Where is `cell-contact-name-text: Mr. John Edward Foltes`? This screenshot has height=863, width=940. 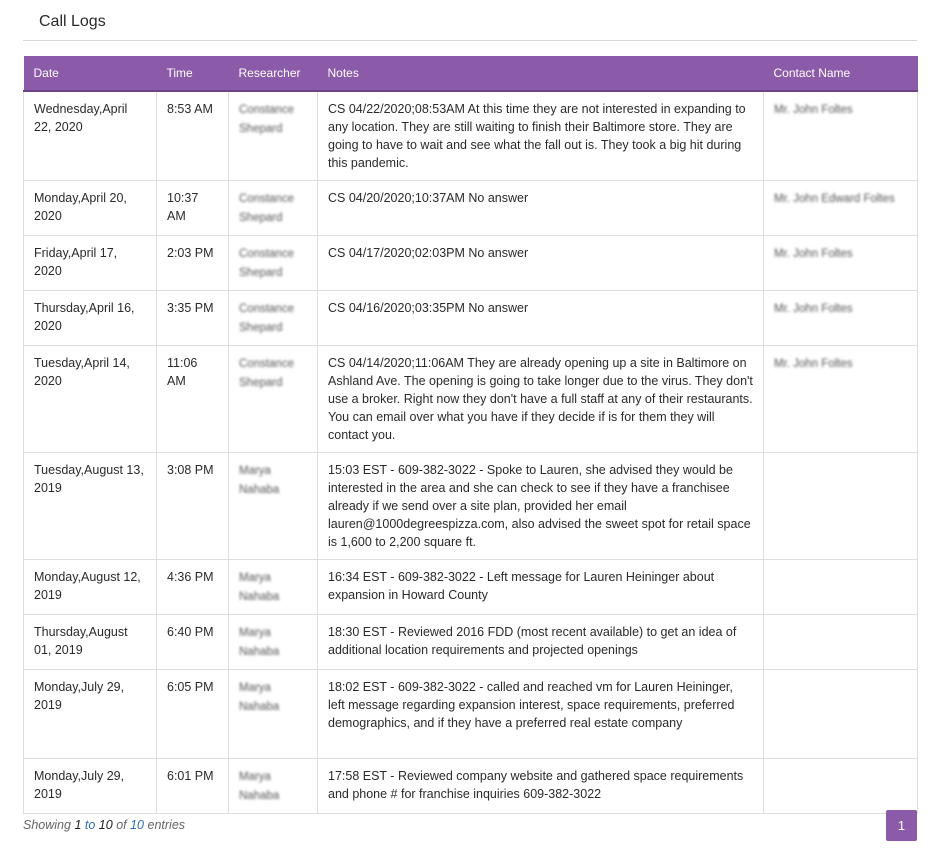
cell-contact-name-text: Mr. John Edward Foltes is located at coordinates (834, 199).